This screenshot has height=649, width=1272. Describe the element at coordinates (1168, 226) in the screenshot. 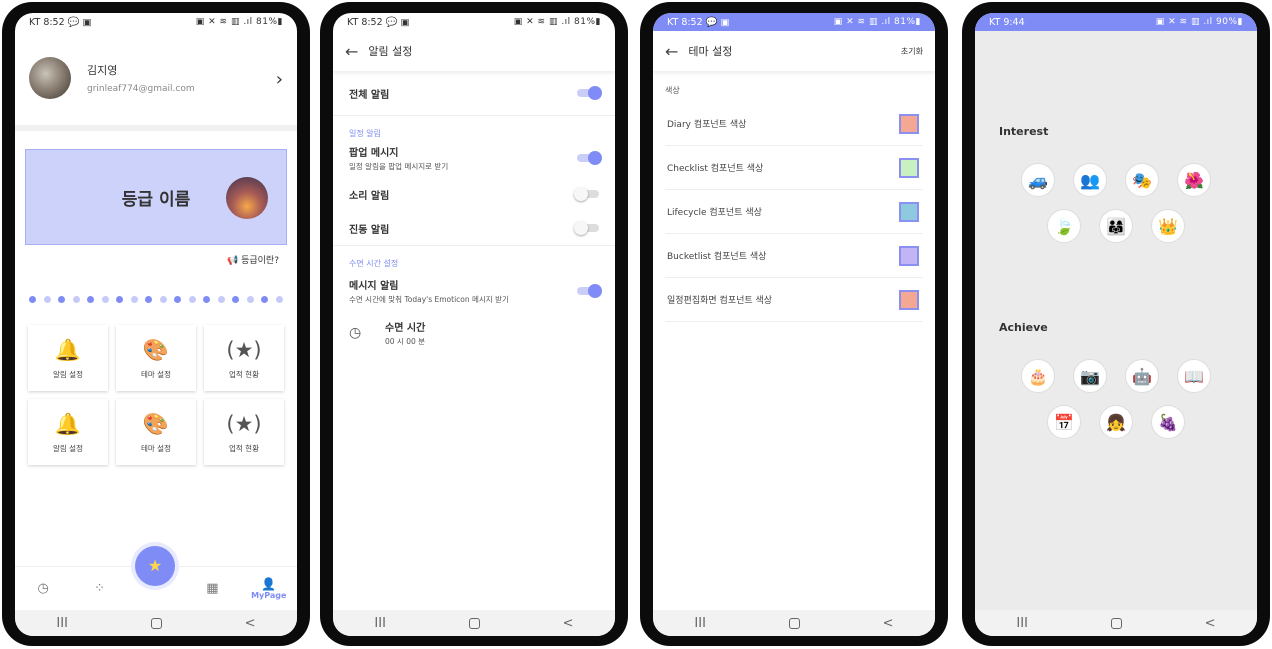

I see `crown-icon: 👑` at that location.